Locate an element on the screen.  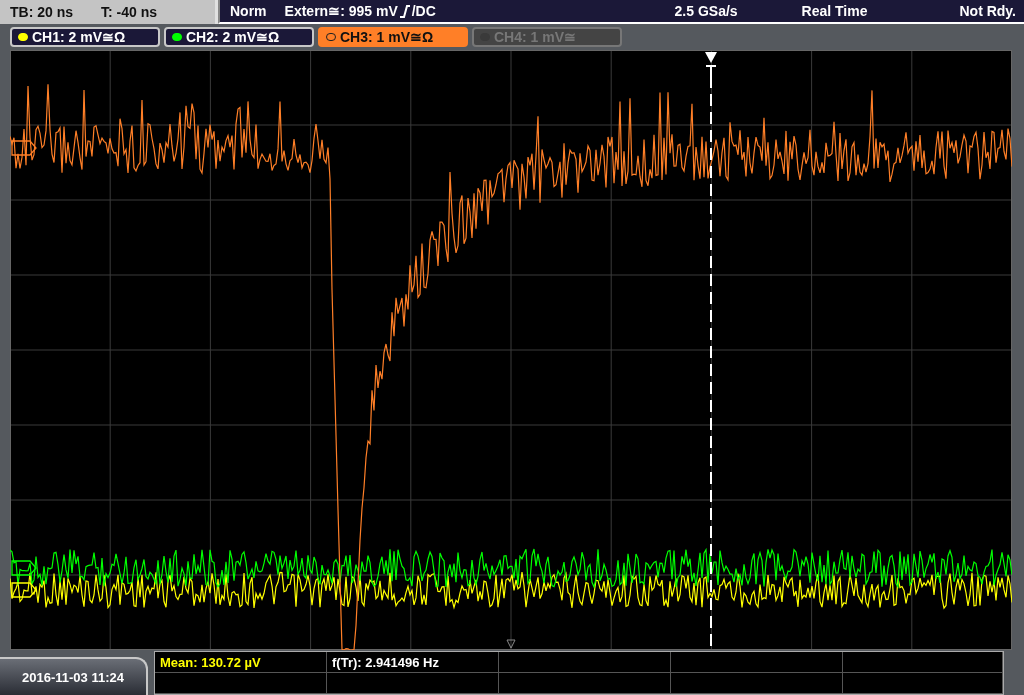
ready-state-label: Not Rdy. is located at coordinates (987, 11).